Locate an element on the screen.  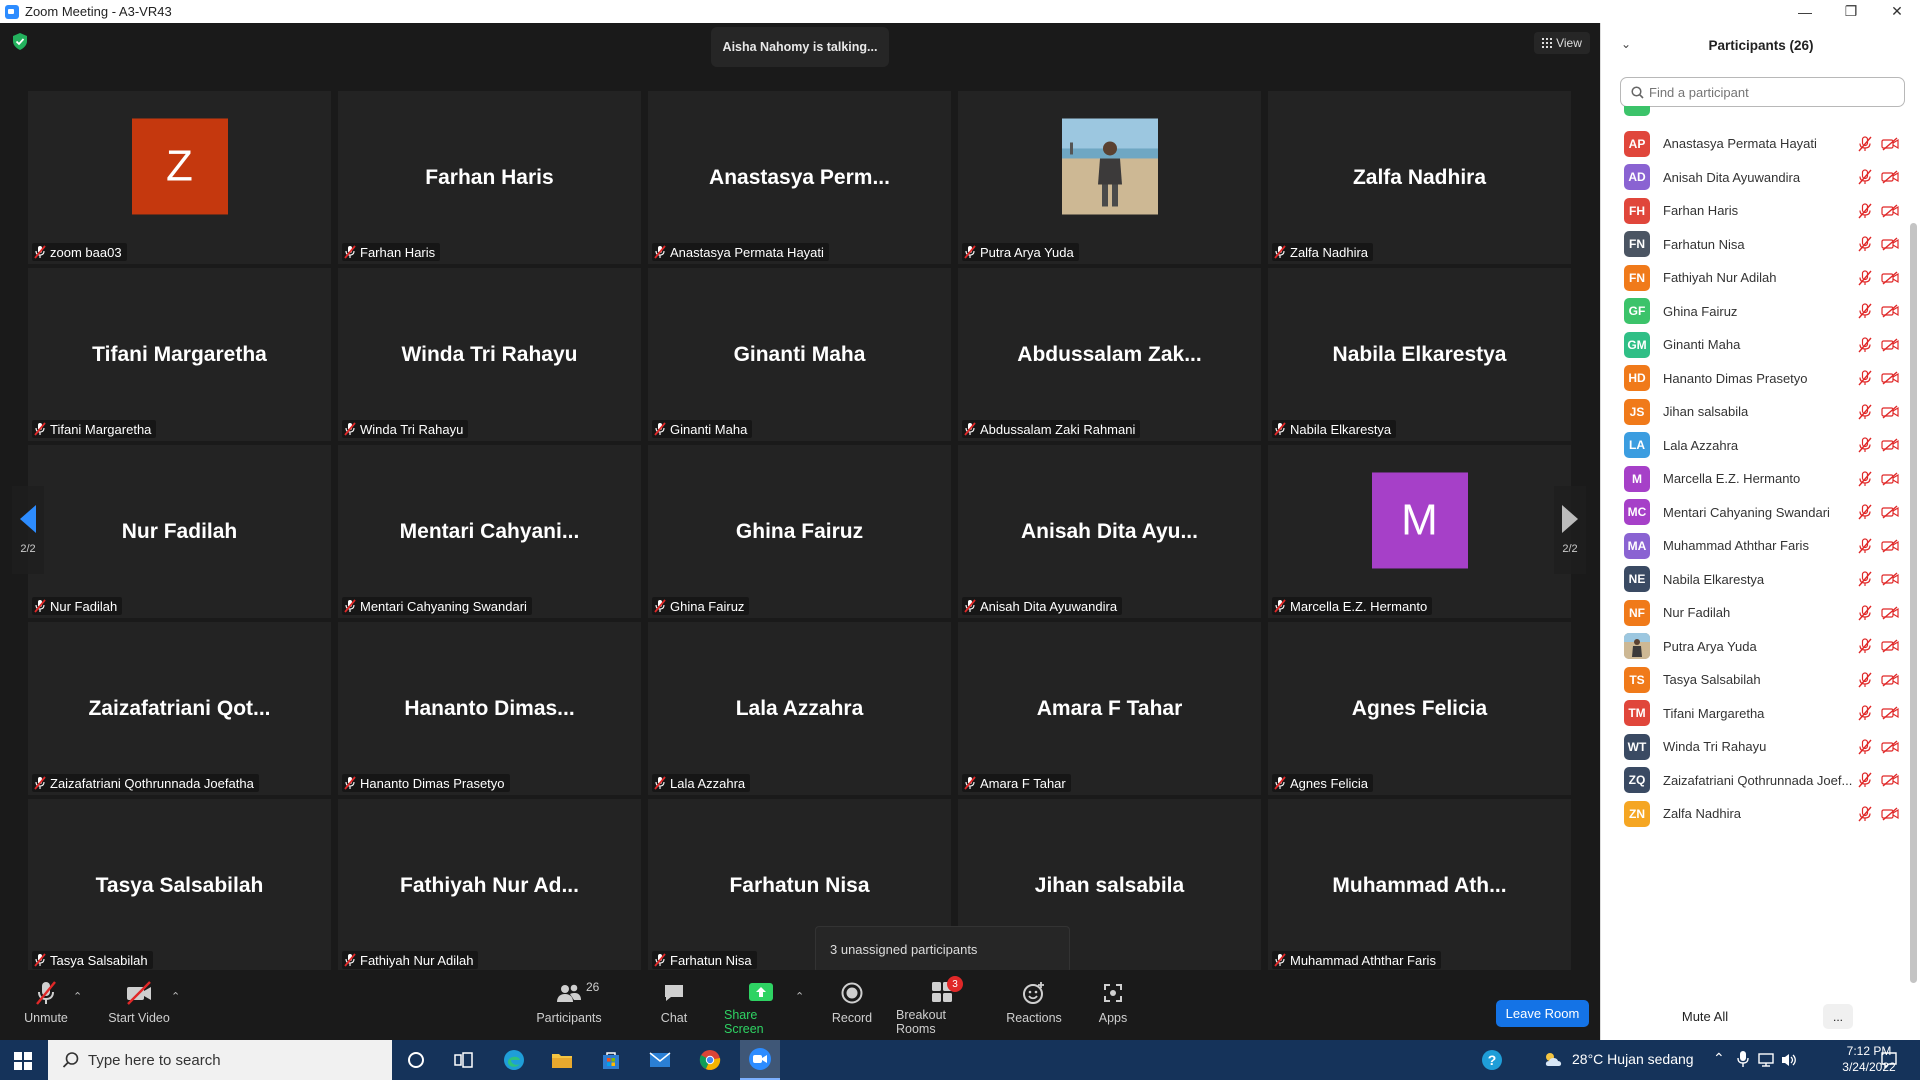
cortana-icon is located at coordinates (416, 1060).